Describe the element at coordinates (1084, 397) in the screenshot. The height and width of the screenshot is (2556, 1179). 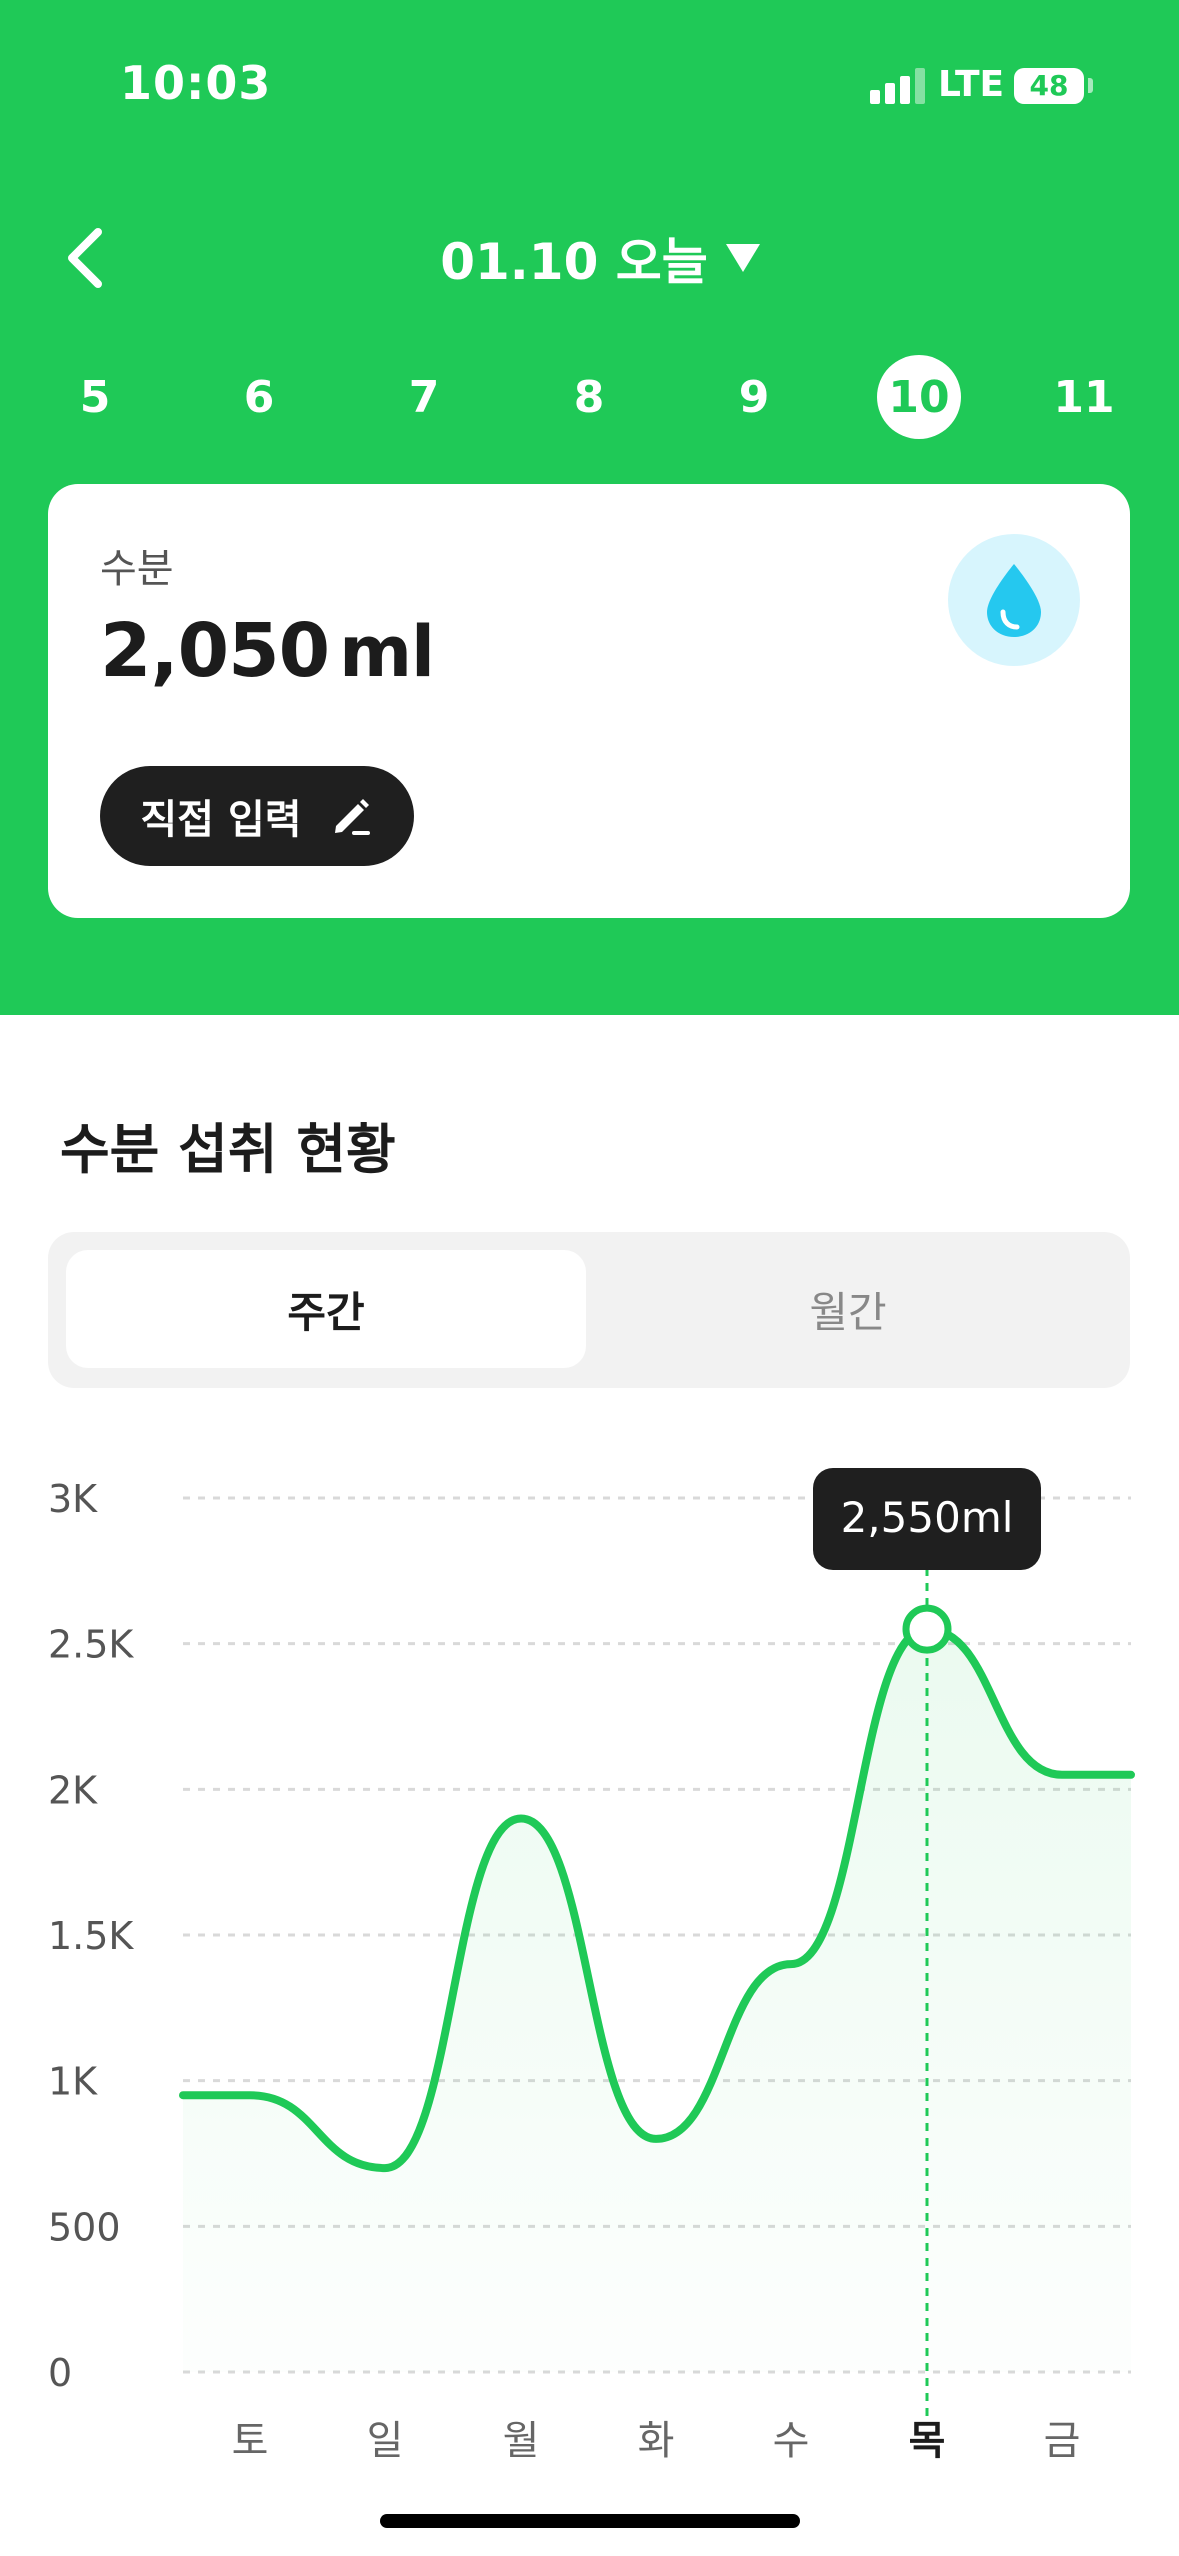
I see `day-item: 11` at that location.